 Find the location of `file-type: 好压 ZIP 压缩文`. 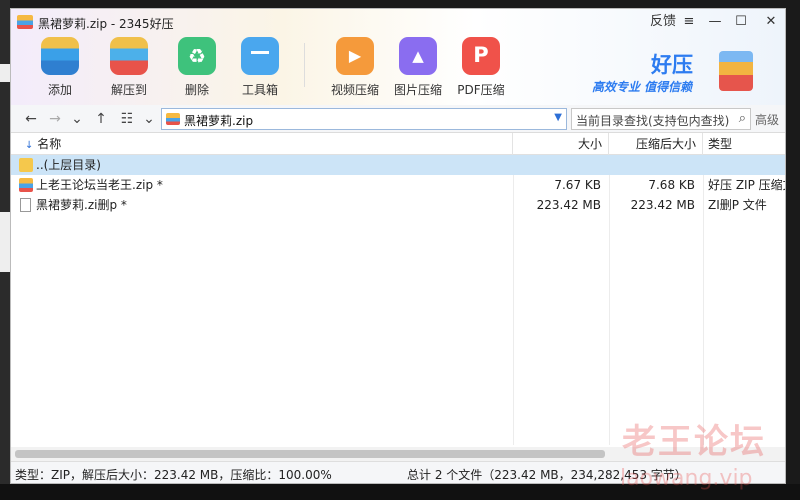

file-type: 好压 ZIP 压缩文 is located at coordinates (746, 185).